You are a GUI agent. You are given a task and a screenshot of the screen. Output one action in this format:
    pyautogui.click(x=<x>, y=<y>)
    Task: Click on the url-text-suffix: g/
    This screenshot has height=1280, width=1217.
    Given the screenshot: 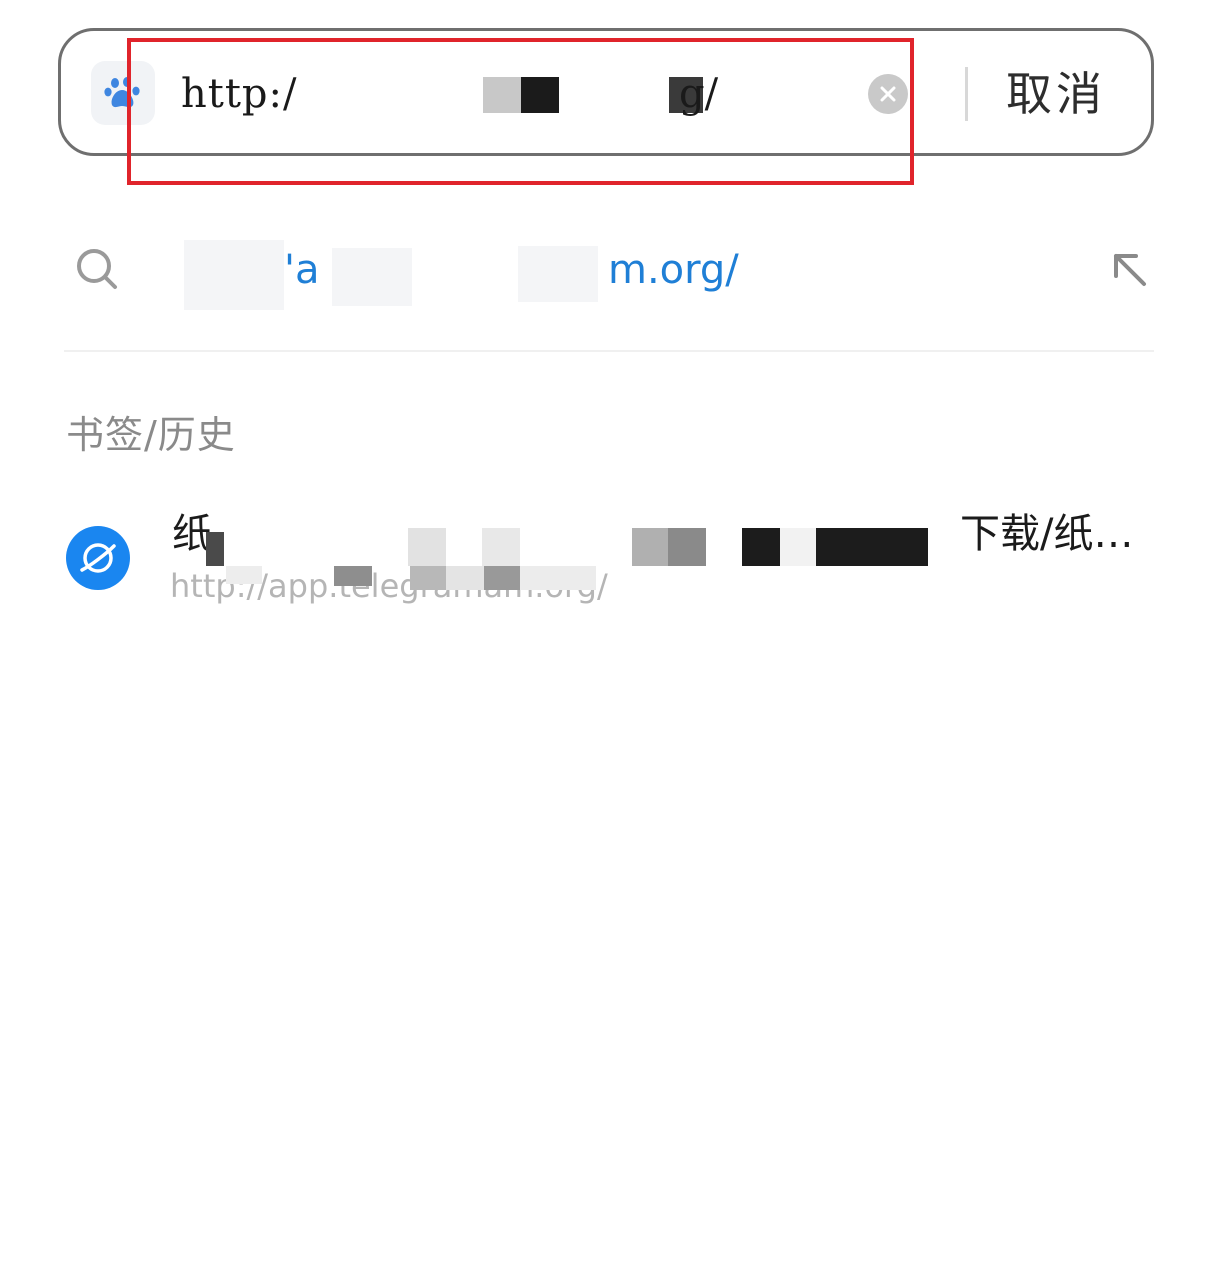 What is the action you would take?
    pyautogui.click(x=699, y=94)
    